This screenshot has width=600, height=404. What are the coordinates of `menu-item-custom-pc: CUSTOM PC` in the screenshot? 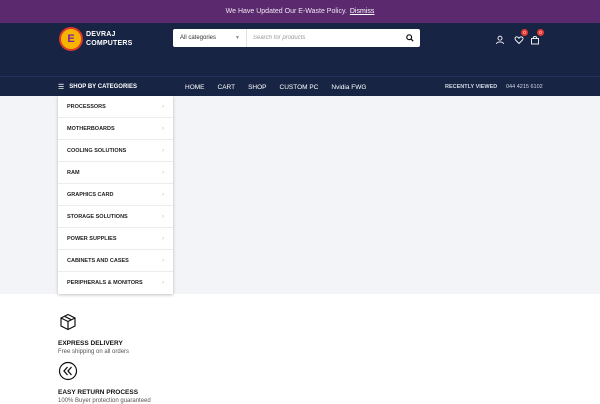 It's located at (299, 87).